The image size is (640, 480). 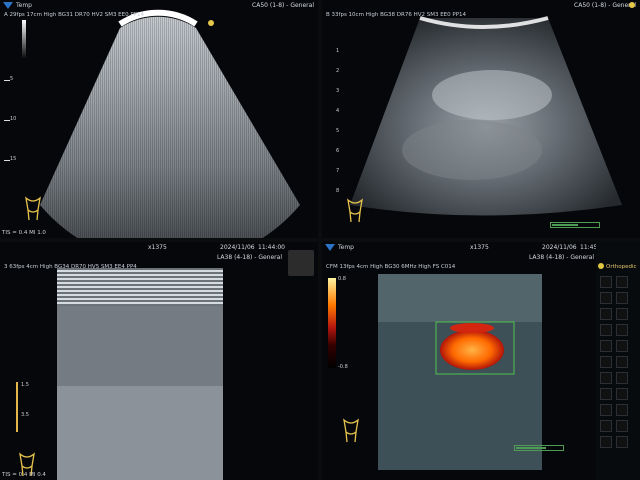 I want to click on depth-label: 15, so click(x=13, y=159).